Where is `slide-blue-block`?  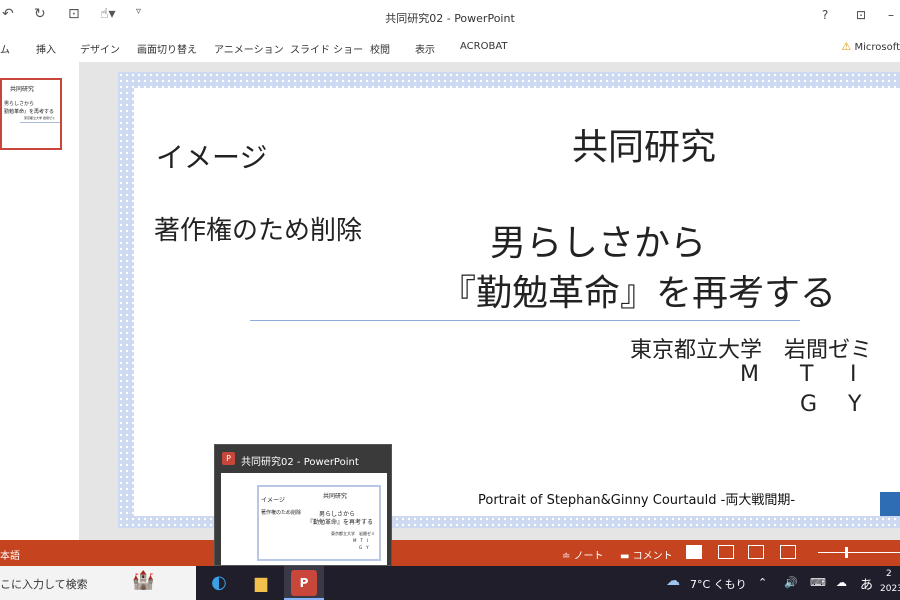
slide-blue-block is located at coordinates (890, 504).